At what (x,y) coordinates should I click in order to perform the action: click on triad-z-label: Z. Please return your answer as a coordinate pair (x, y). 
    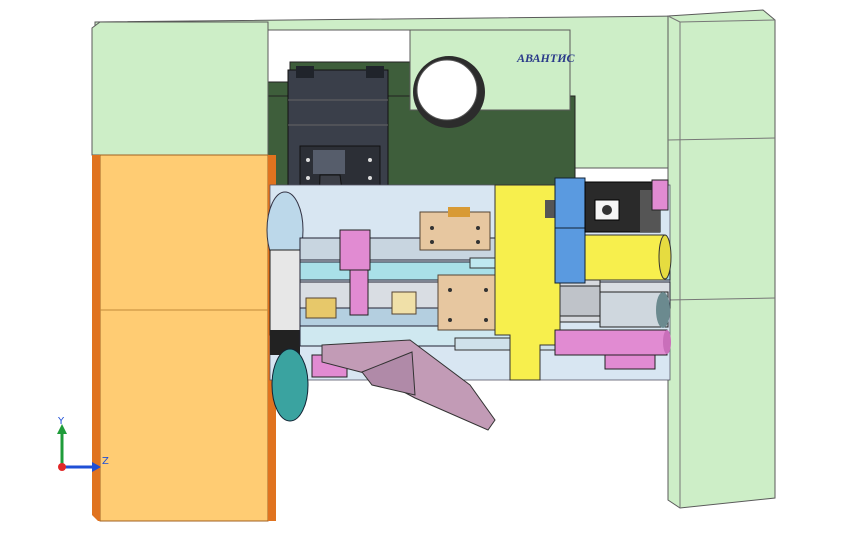
    Looking at the image, I should click on (105, 461).